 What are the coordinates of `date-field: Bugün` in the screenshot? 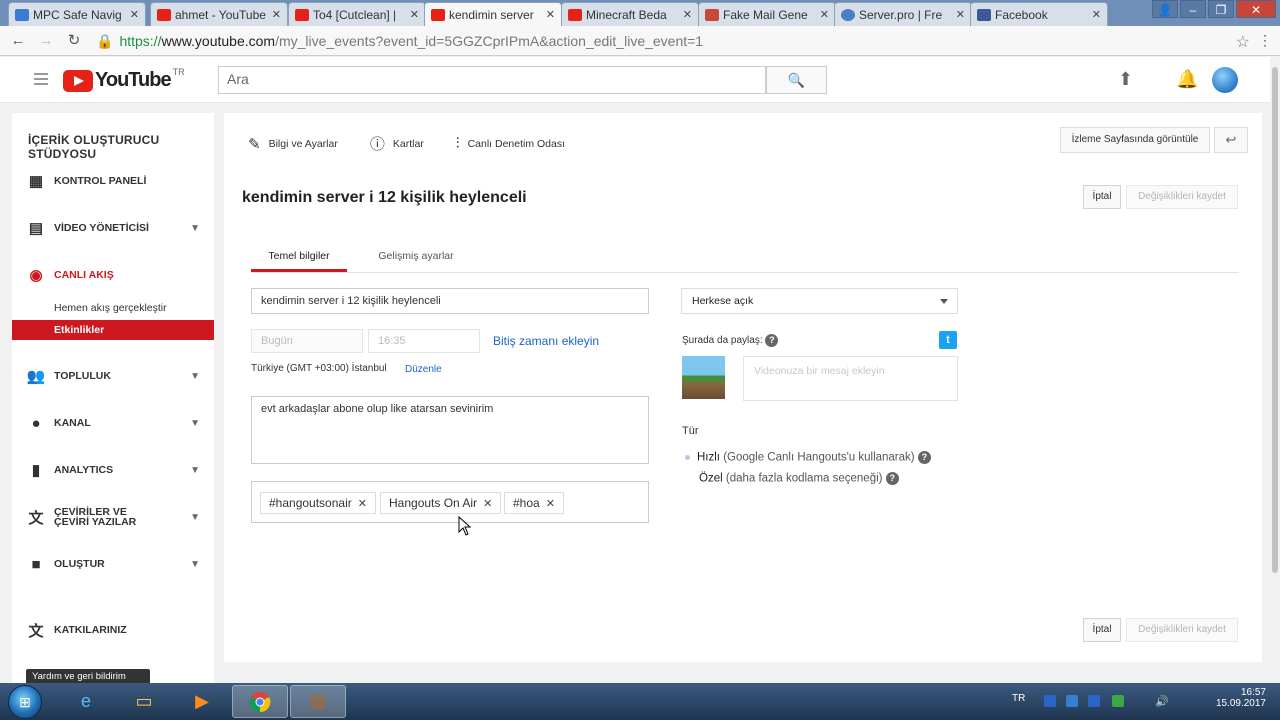 It's located at (307, 341).